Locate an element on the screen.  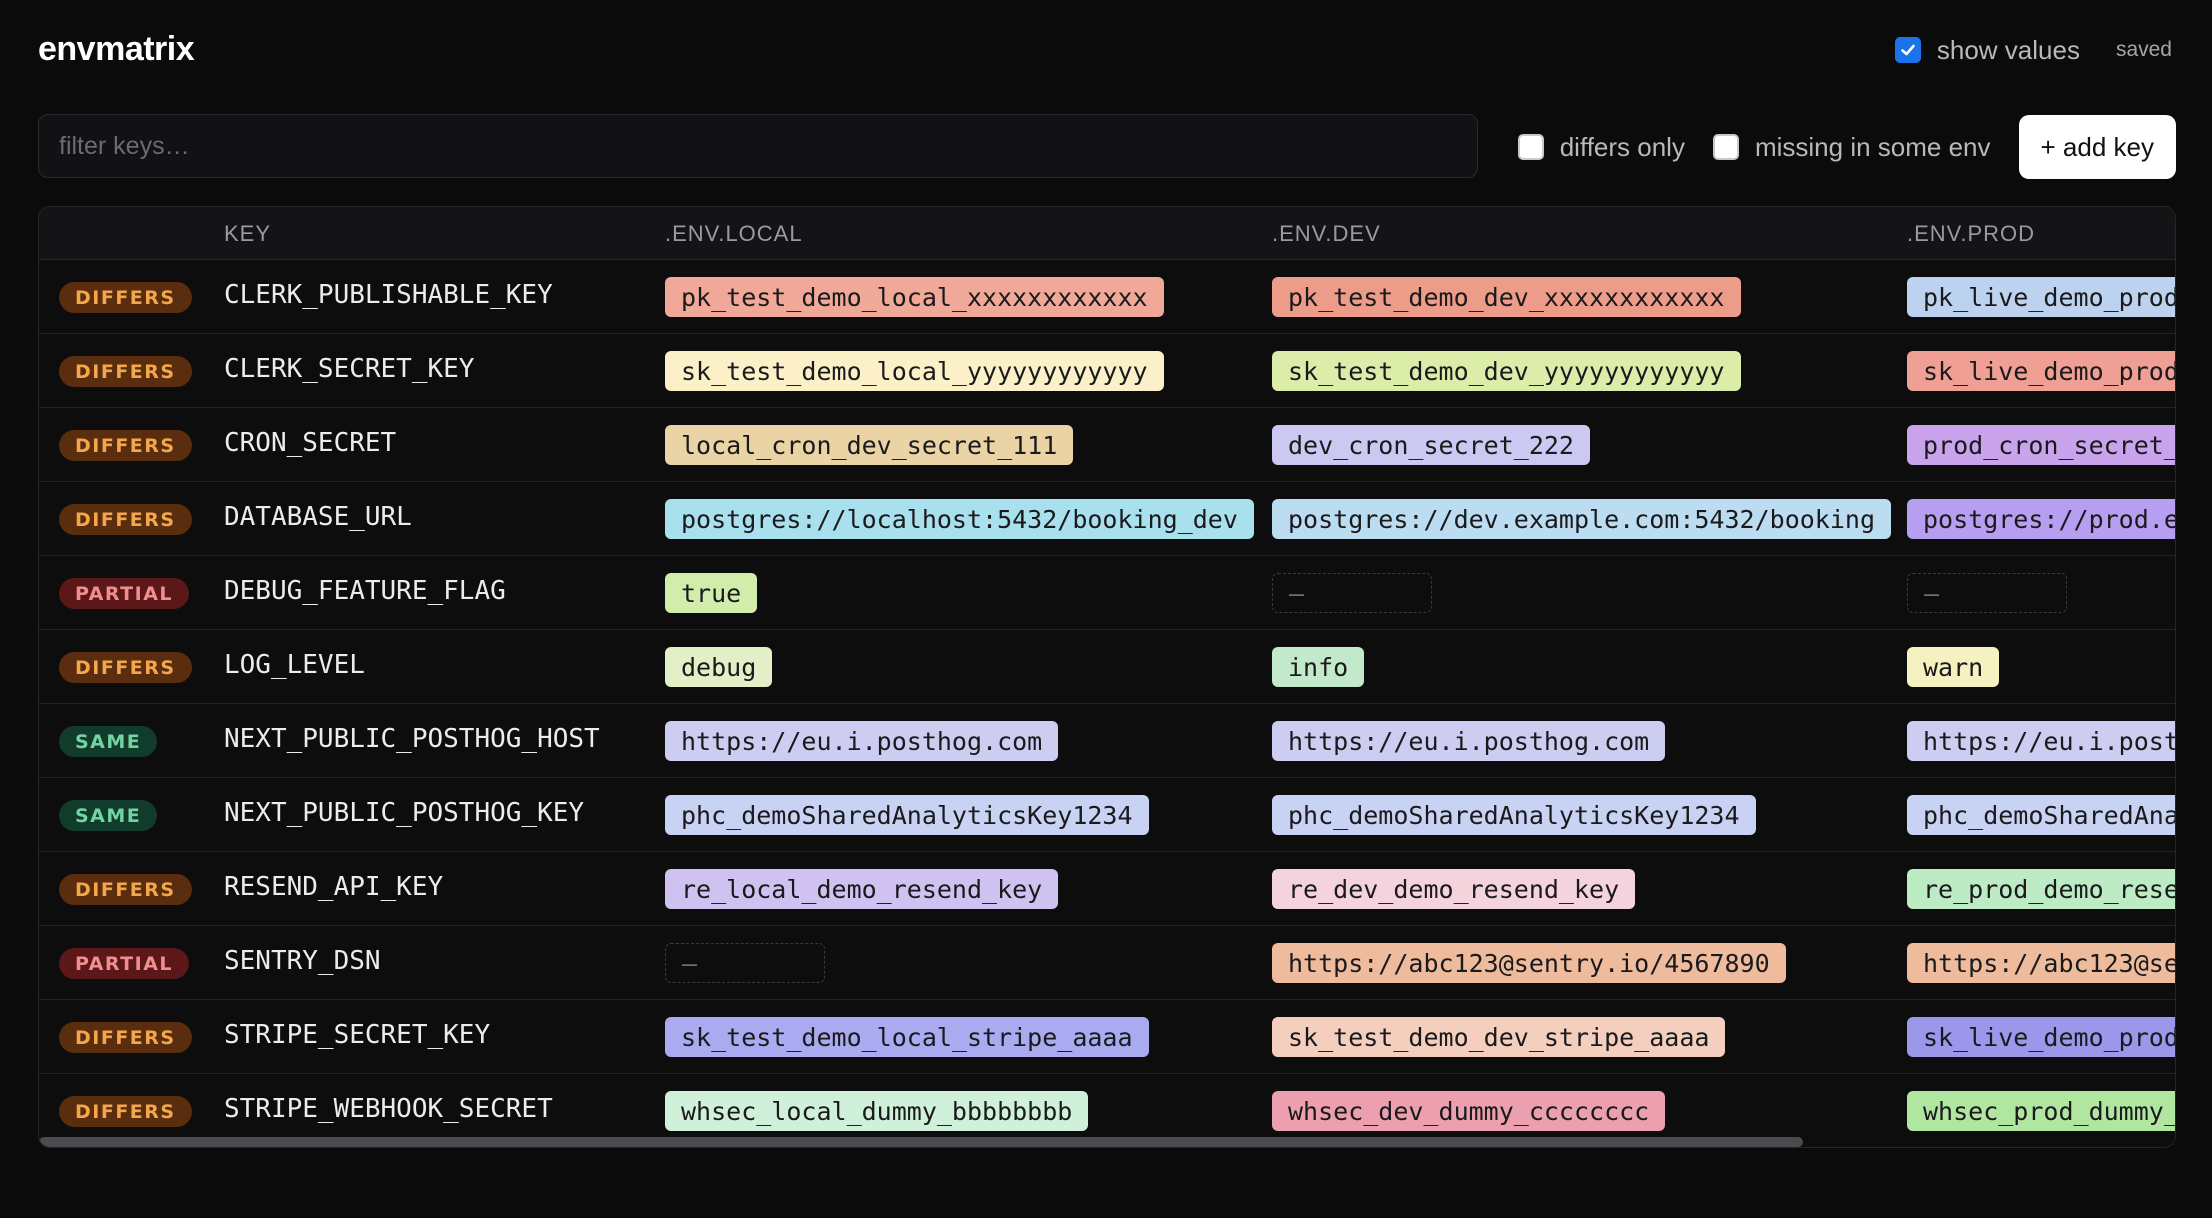
checkmark-icon is located at coordinates (1908, 50).